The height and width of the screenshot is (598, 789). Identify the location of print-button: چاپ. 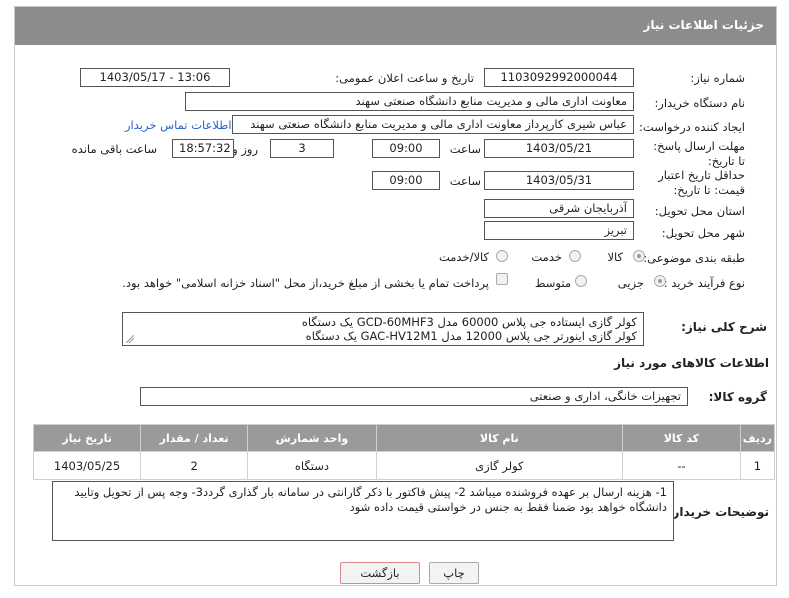
(454, 573).